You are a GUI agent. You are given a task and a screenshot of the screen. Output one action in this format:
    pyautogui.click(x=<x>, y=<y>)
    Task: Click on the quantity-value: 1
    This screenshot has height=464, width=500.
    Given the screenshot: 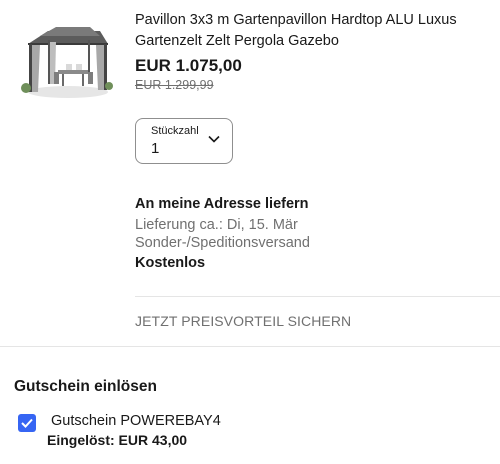 What is the action you would take?
    pyautogui.click(x=155, y=148)
    